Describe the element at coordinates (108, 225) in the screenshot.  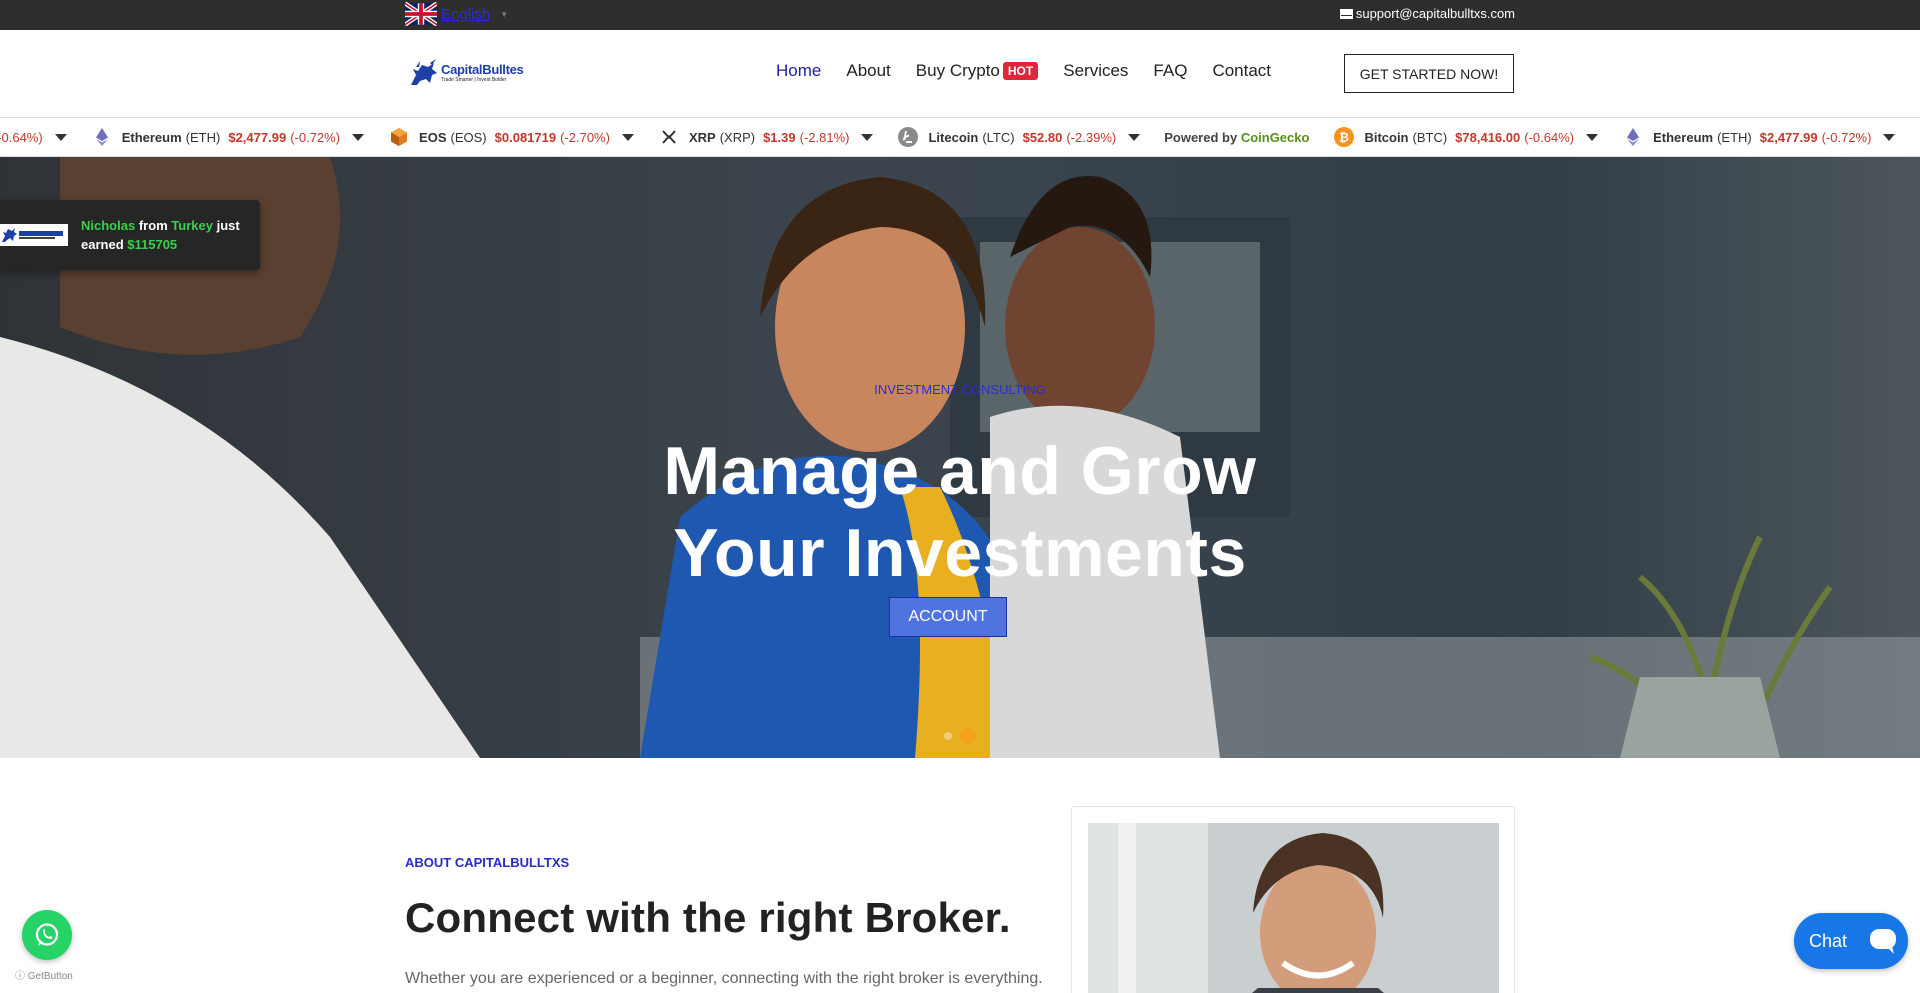
I see `notification-name: Nicholas` at that location.